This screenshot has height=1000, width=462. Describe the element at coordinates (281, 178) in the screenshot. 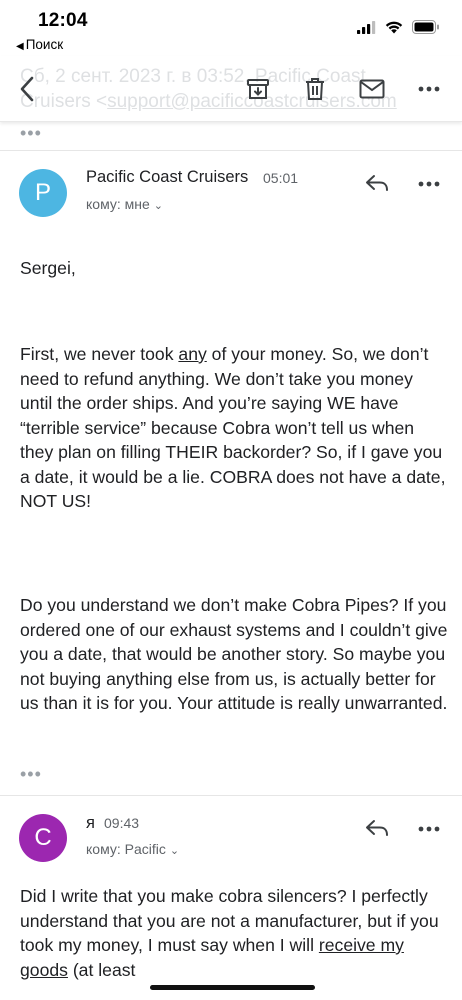

I see `message-time: 05:01` at that location.